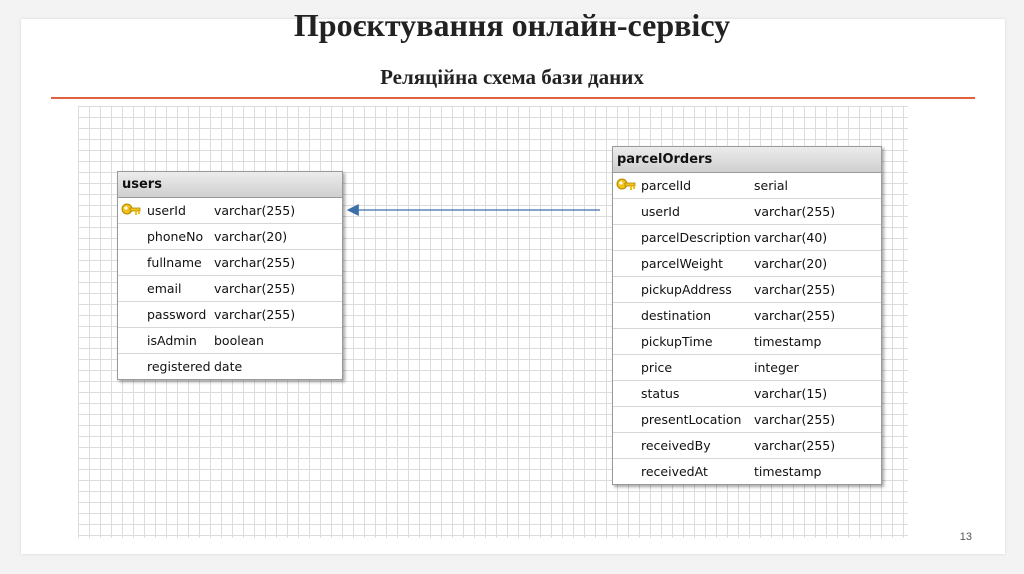 This screenshot has height=574, width=1024. I want to click on column-type: integer, so click(776, 367).